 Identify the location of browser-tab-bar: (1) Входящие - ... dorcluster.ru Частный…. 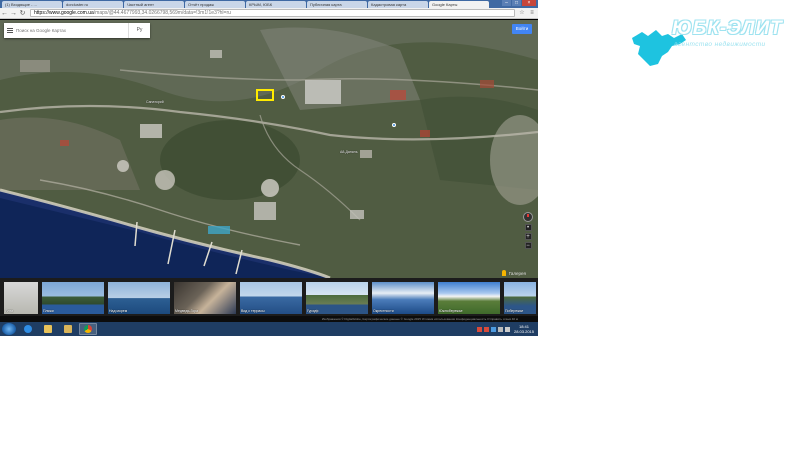
(269, 4).